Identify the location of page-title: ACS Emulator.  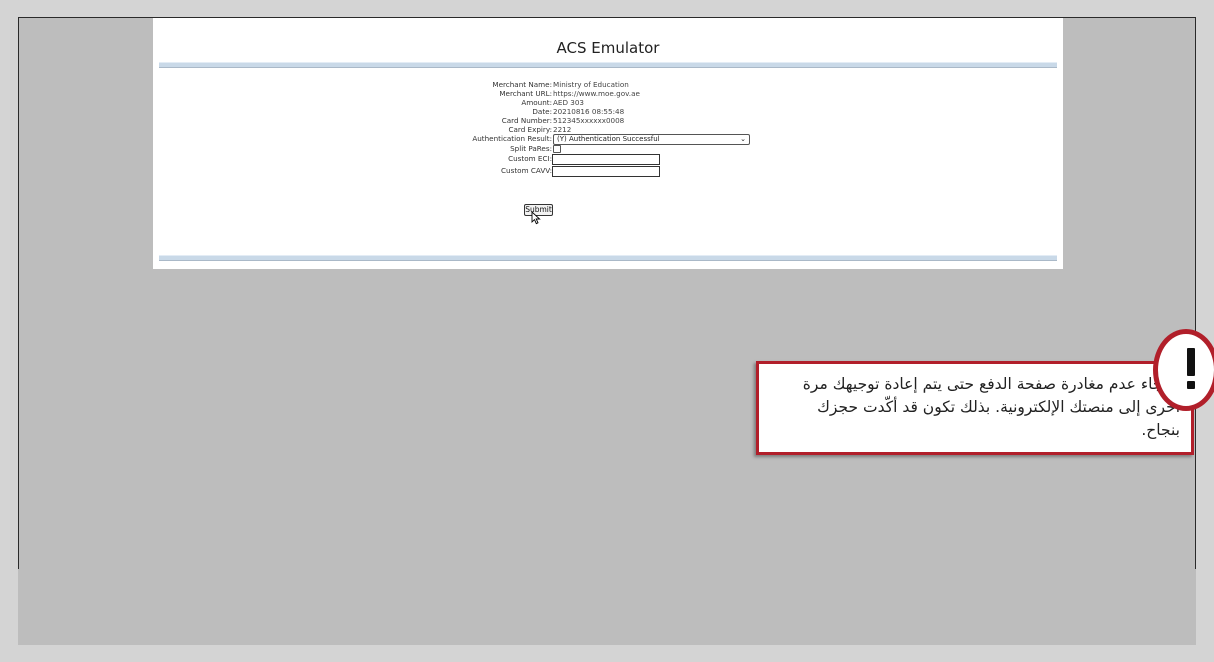
(608, 48).